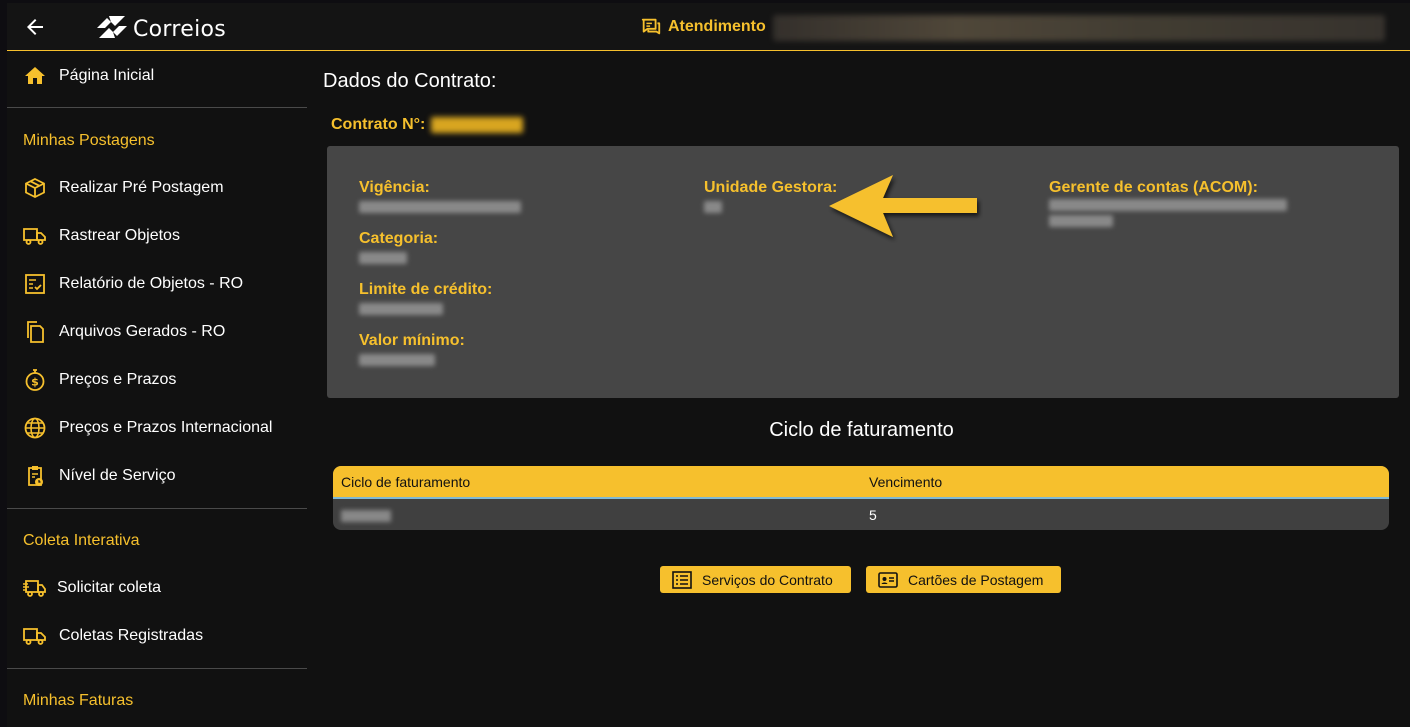  Describe the element at coordinates (427, 125) in the screenshot. I see `contract-number: Contrato N°:` at that location.